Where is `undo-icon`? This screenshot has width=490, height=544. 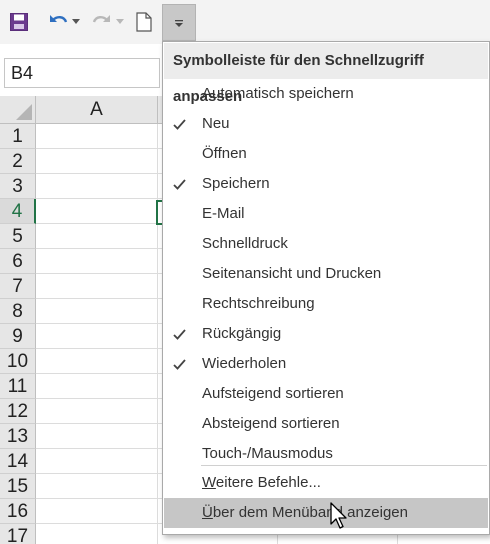 undo-icon is located at coordinates (59, 19).